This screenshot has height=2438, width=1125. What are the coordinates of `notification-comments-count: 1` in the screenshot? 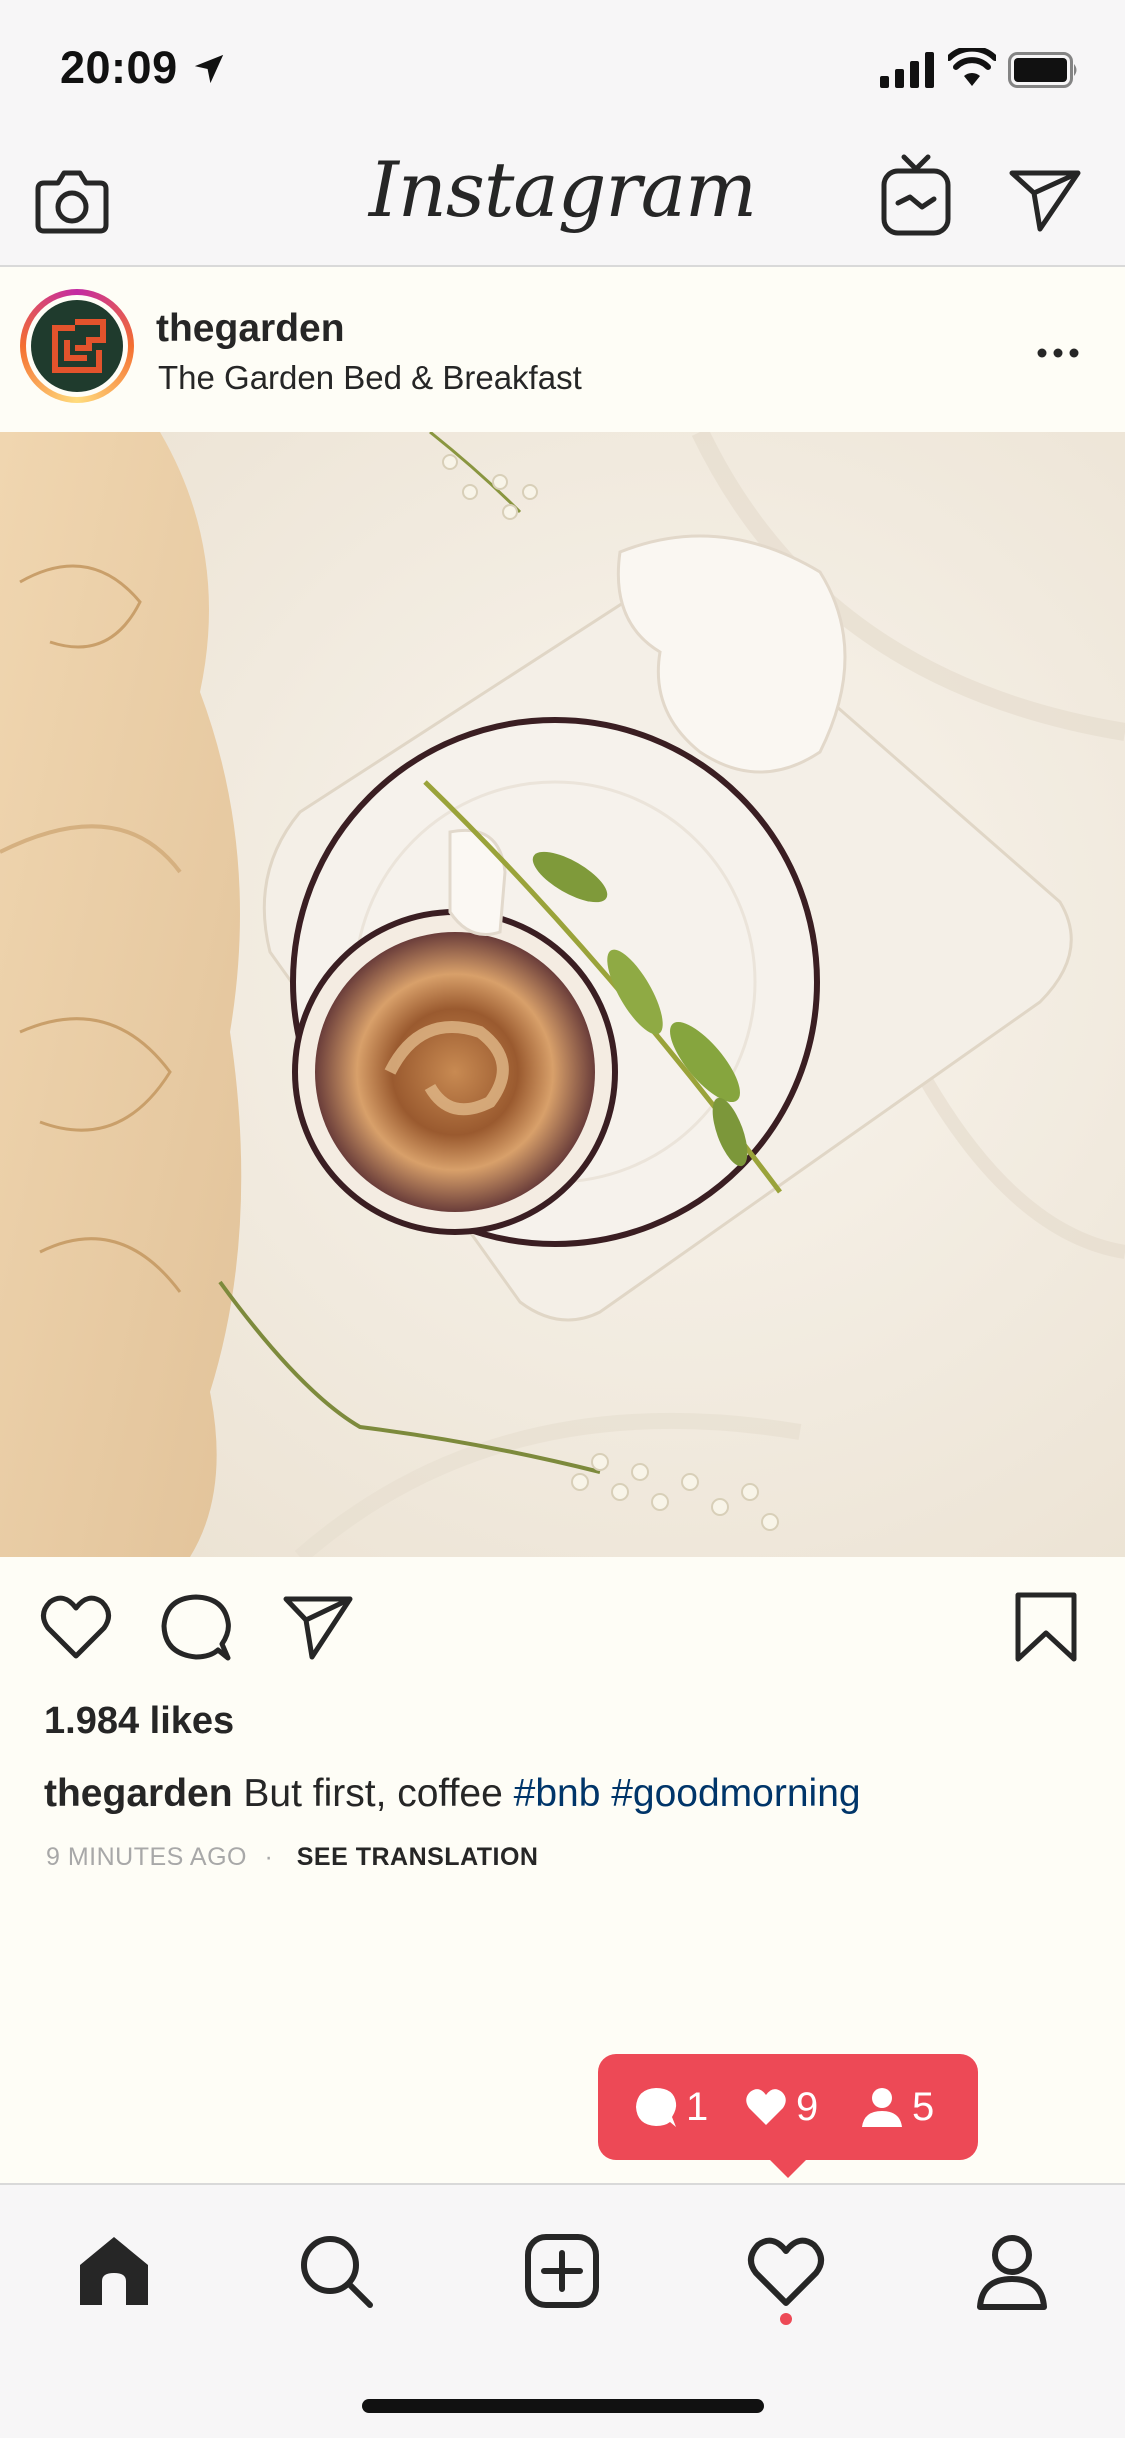 It's located at (697, 2106).